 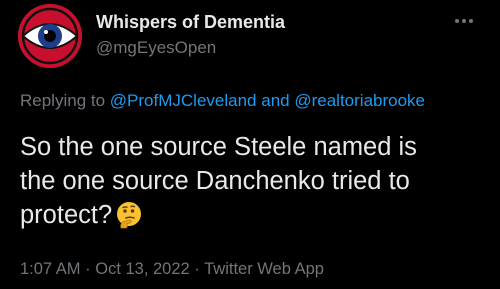 What do you see at coordinates (255, 218) in the screenshot?
I see `tweet-line: protect?` at bounding box center [255, 218].